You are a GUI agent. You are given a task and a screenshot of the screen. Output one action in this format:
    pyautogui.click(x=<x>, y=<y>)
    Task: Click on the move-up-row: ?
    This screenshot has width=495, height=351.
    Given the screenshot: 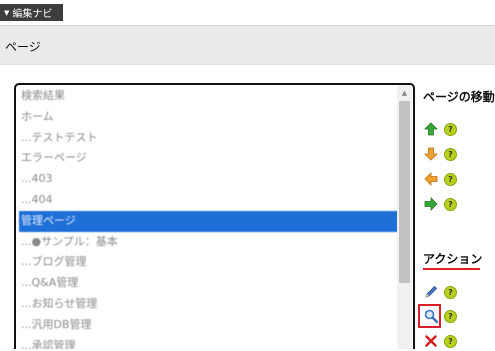 What is the action you would take?
    pyautogui.click(x=440, y=129)
    